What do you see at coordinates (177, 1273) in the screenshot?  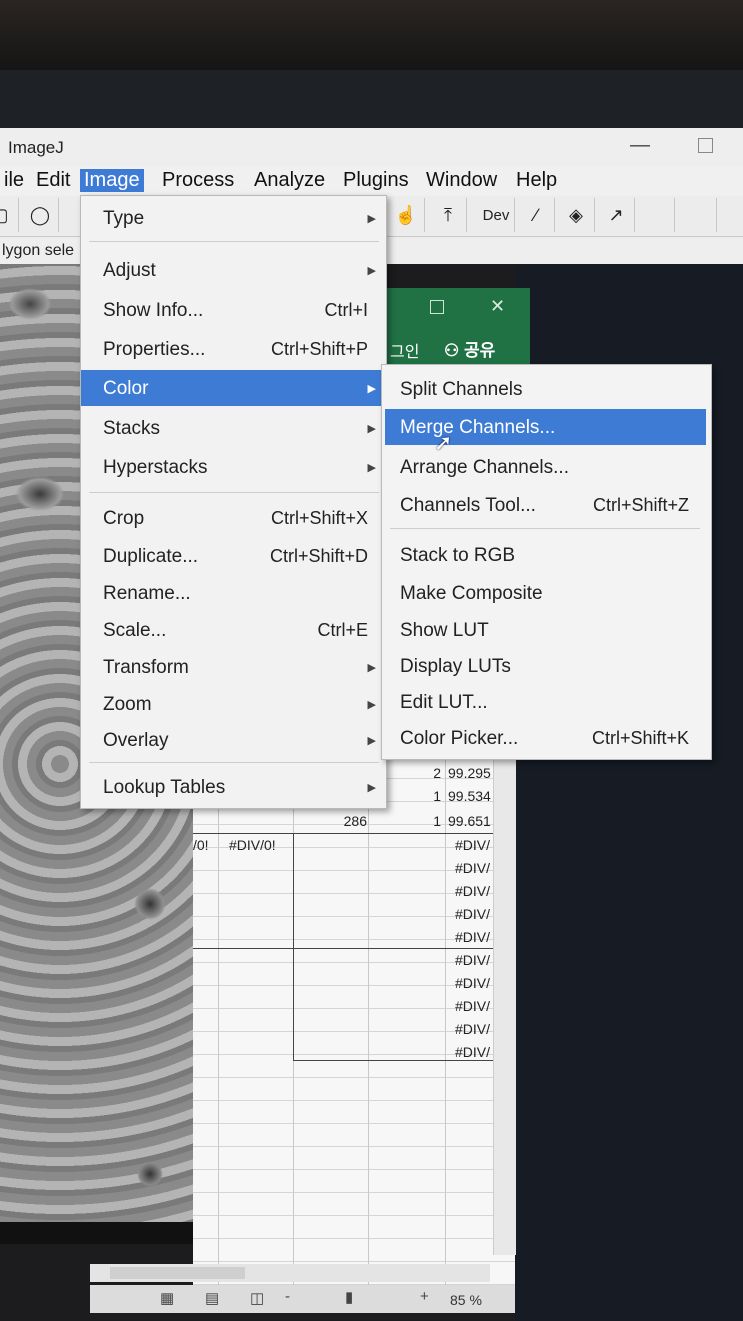 I see `horizontal-scroll-thumb` at bounding box center [177, 1273].